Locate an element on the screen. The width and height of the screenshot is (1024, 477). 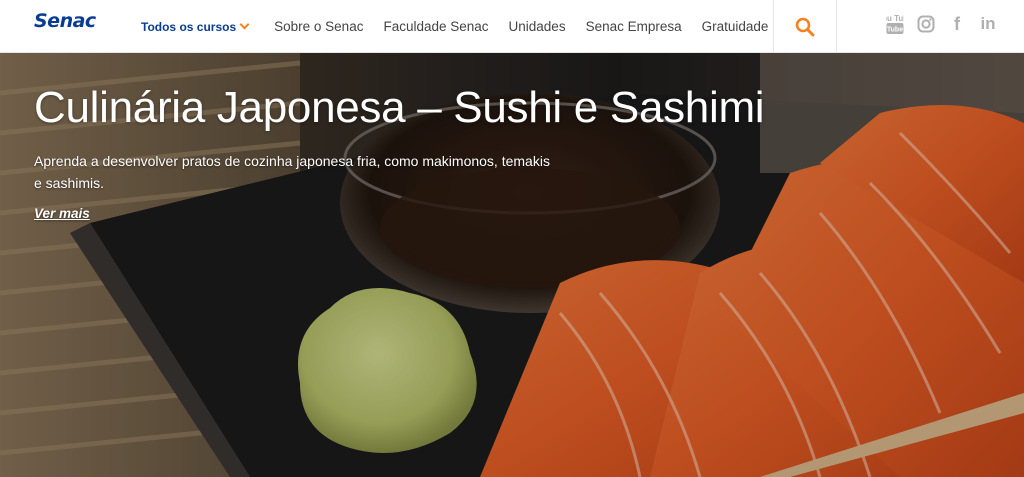
instagram-link is located at coordinates (926, 24).